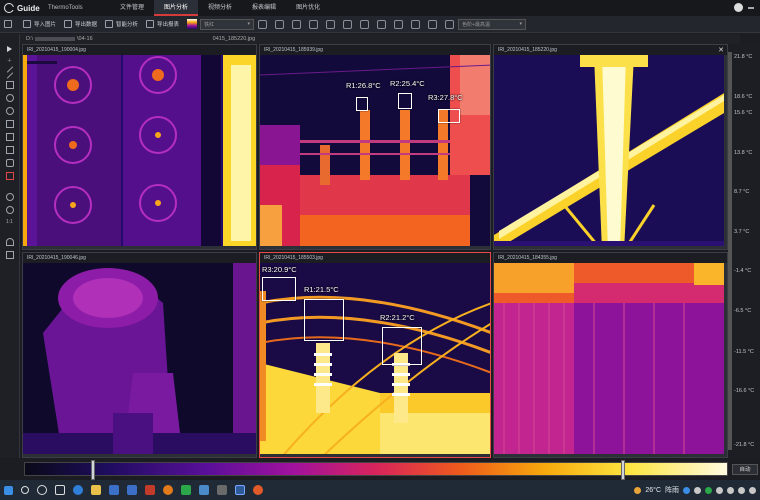 This screenshot has width=760, height=500. Describe the element at coordinates (9, 85) in the screenshot. I see `rectangle-tool-icon` at that location.